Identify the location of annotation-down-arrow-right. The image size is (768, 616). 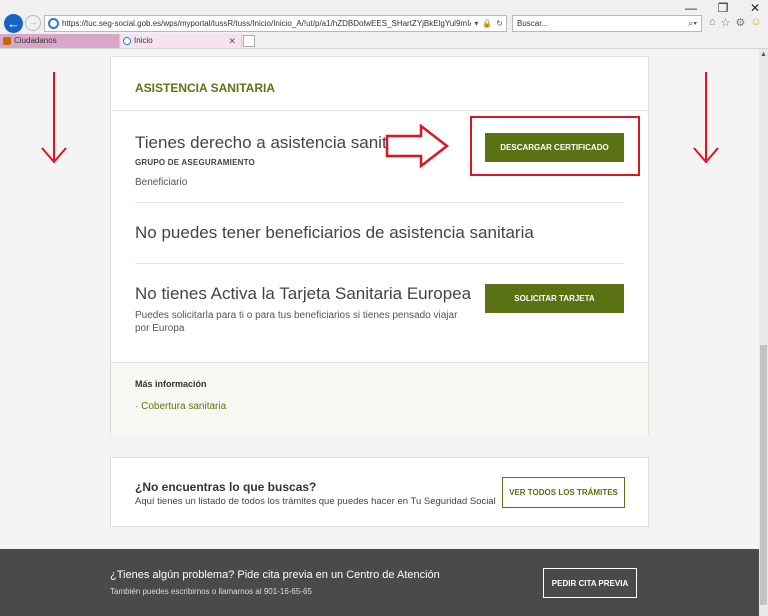
(706, 118).